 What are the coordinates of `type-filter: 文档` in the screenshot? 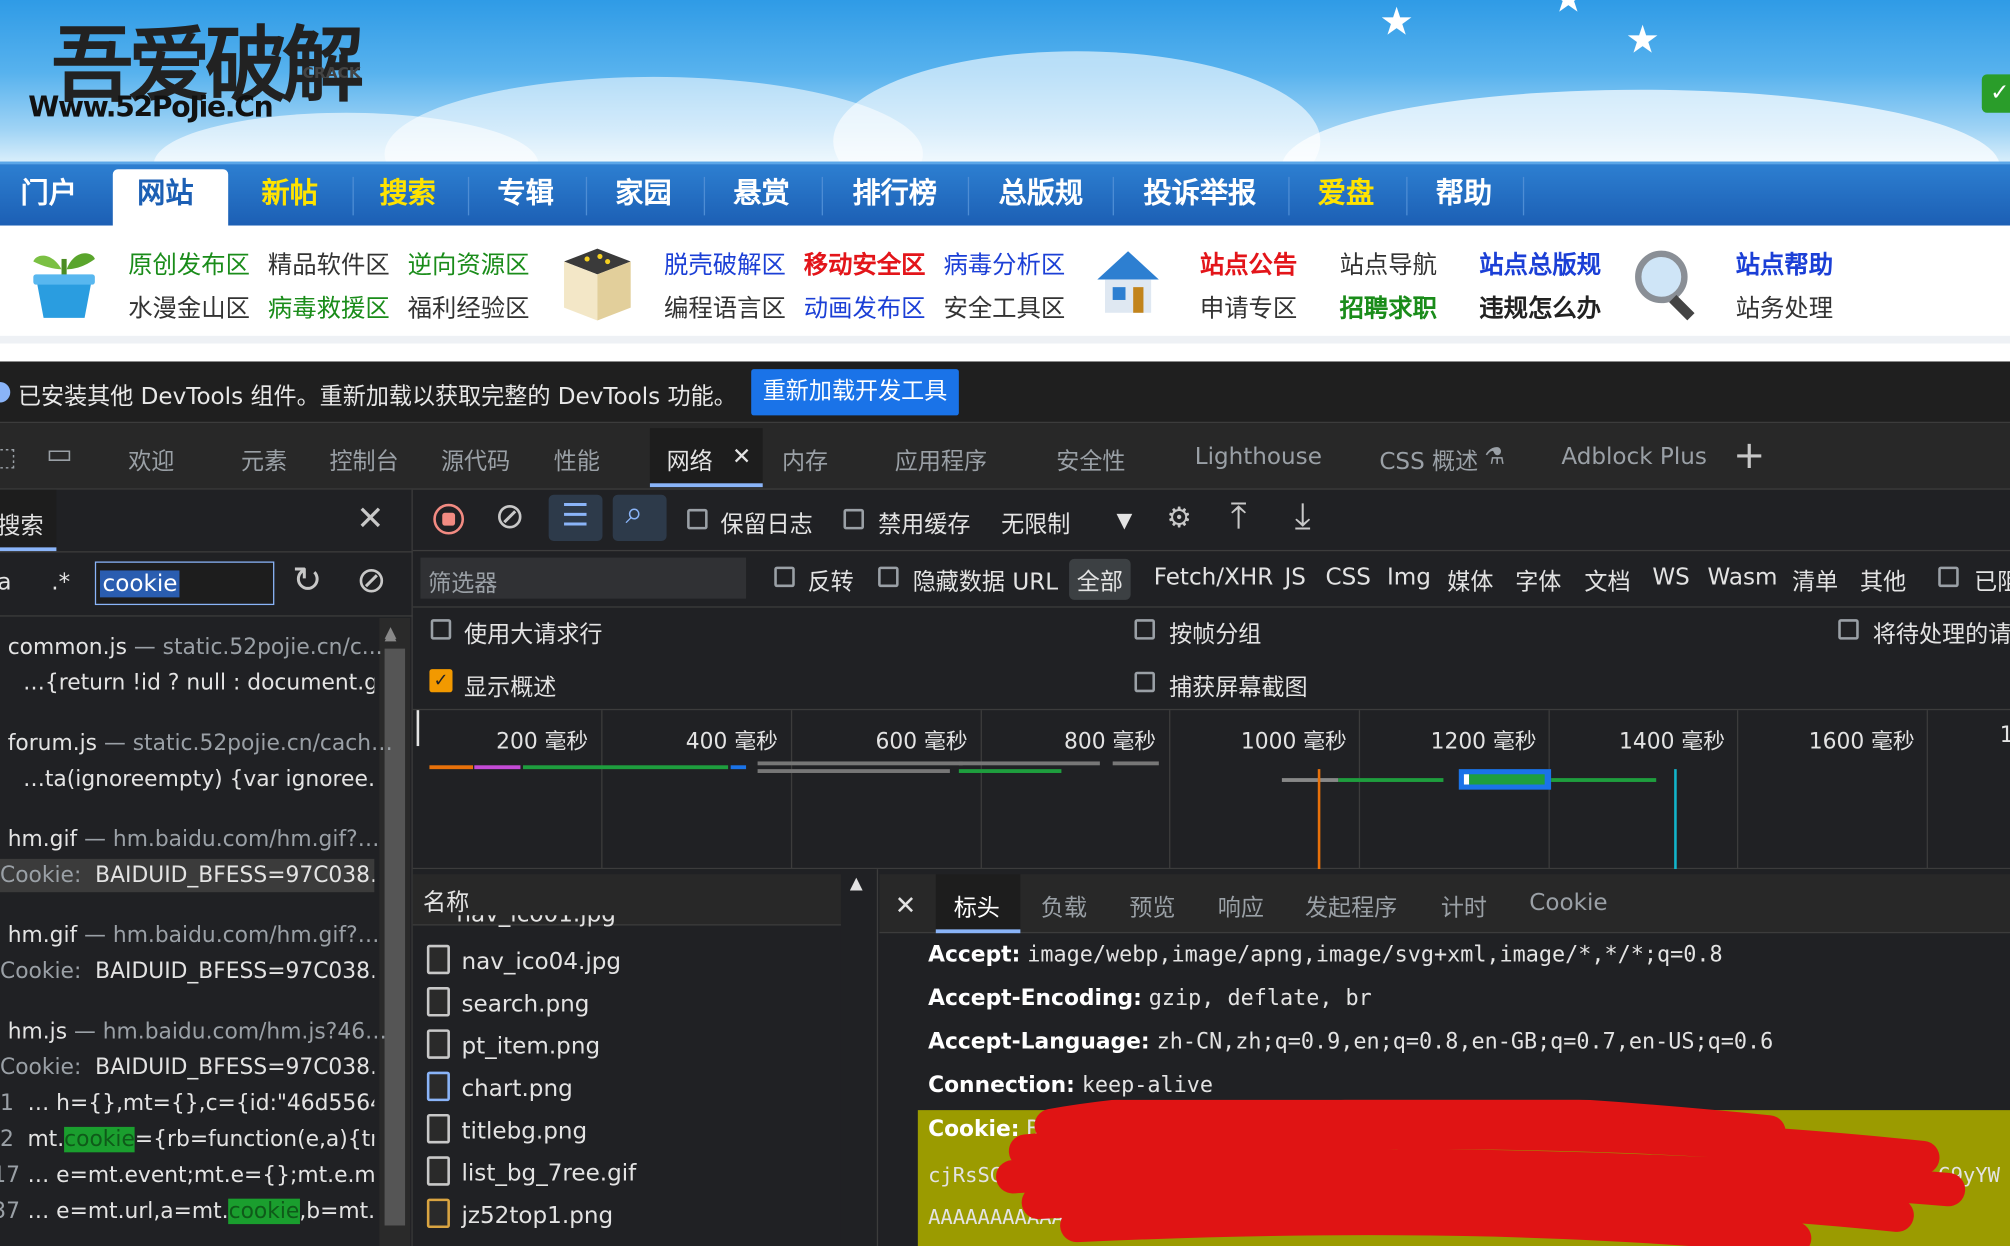 It's located at (1607, 580).